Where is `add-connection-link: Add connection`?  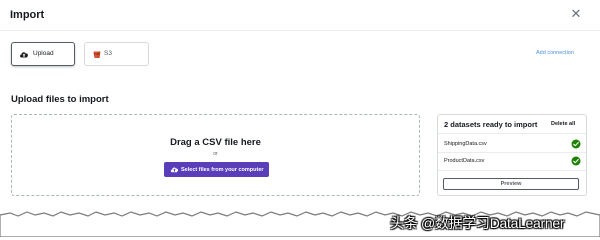
add-connection-link: Add connection is located at coordinates (555, 53).